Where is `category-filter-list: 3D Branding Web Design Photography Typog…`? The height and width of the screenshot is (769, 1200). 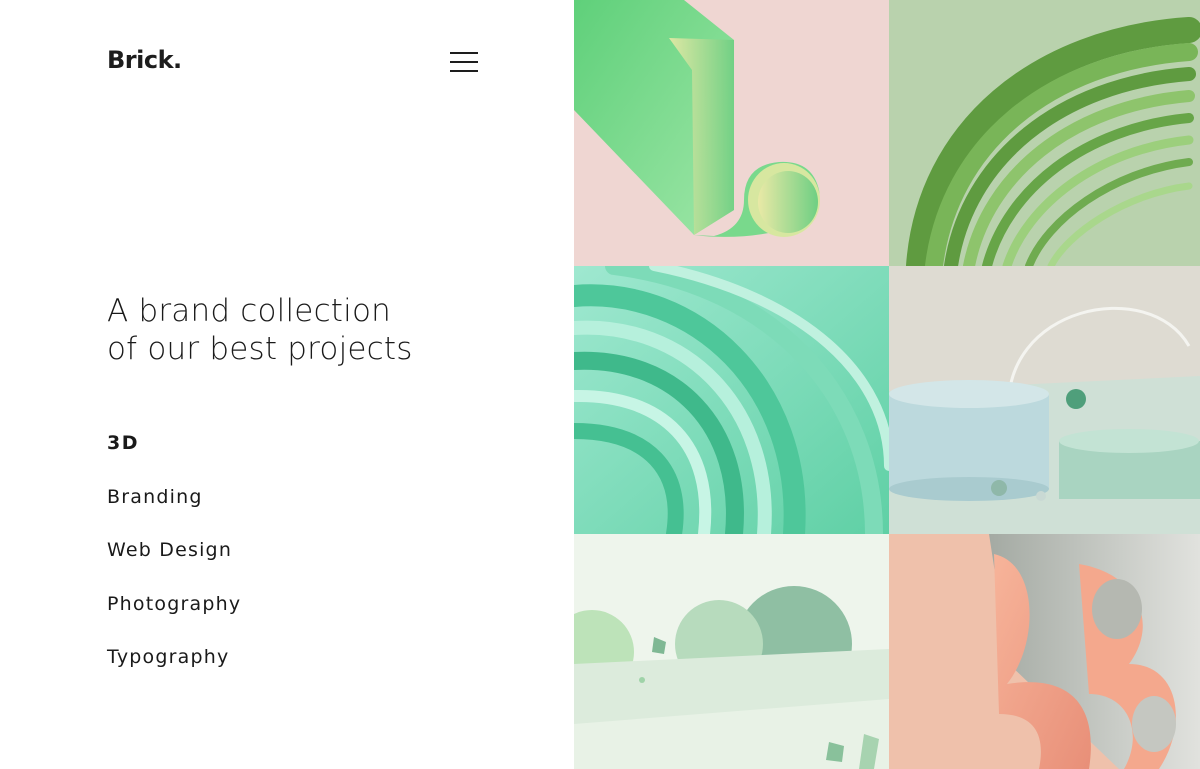
category-filter-list: 3D Branding Web Design Photography Typog… is located at coordinates (174, 566).